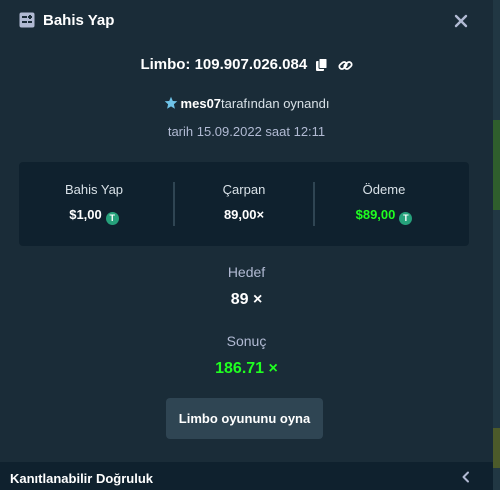 This screenshot has height=490, width=500. I want to click on bet-date: tarih 15.09.2022 saat 12:11, so click(246, 131).